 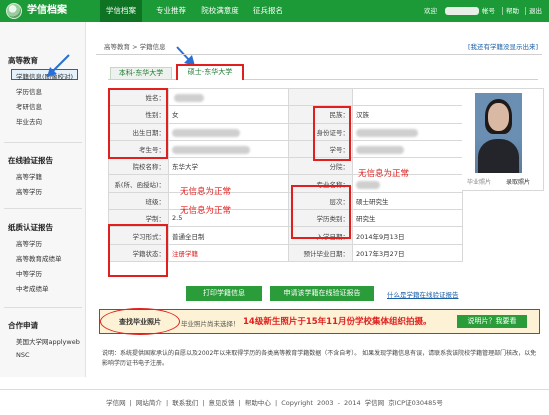 What do you see at coordinates (323, 79) in the screenshot?
I see `tab-baseline` at bounding box center [323, 79].